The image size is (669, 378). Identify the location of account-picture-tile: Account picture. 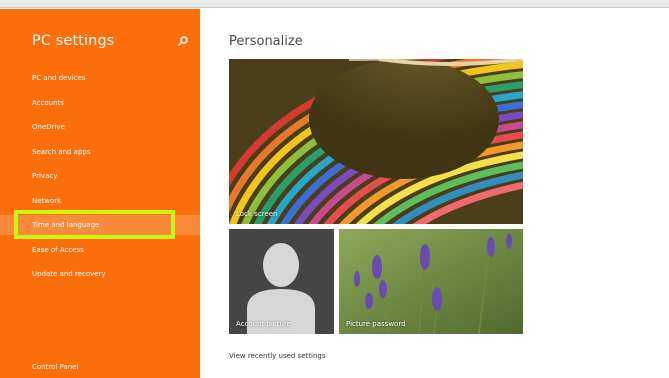
(281, 281).